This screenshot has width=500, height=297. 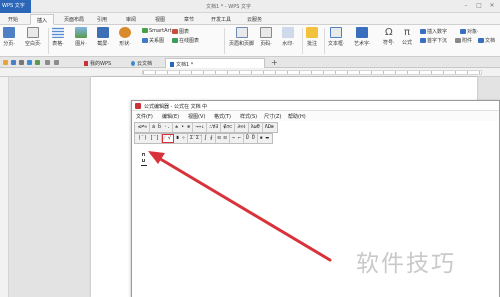 I want to click on tab-my-wps: 我的WPS, so click(x=97, y=63).